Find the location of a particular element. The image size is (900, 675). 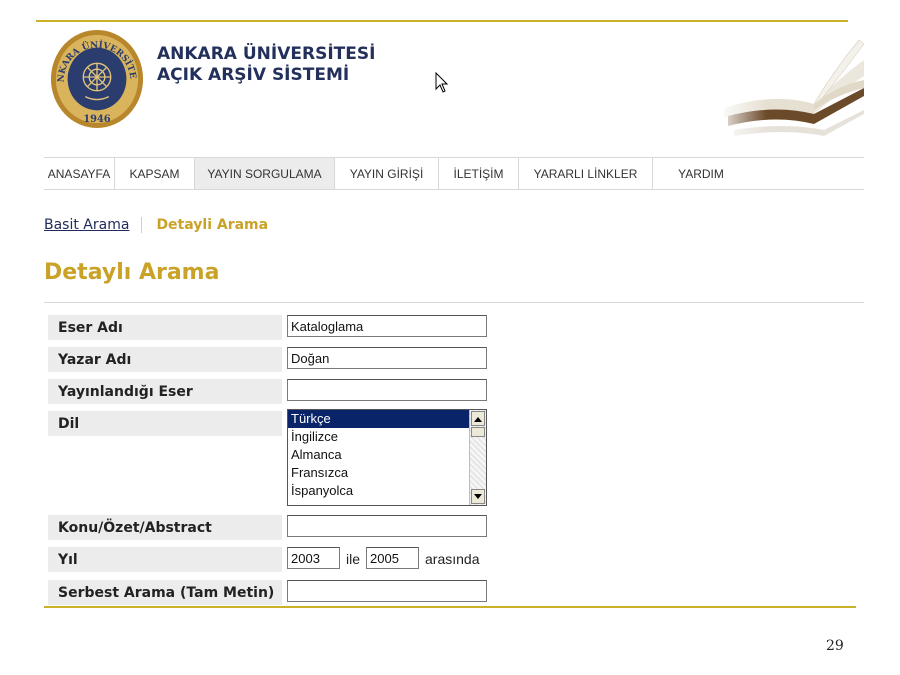

nav-item-yararli-linkler: YARARLI LİNKLER is located at coordinates (586, 173).